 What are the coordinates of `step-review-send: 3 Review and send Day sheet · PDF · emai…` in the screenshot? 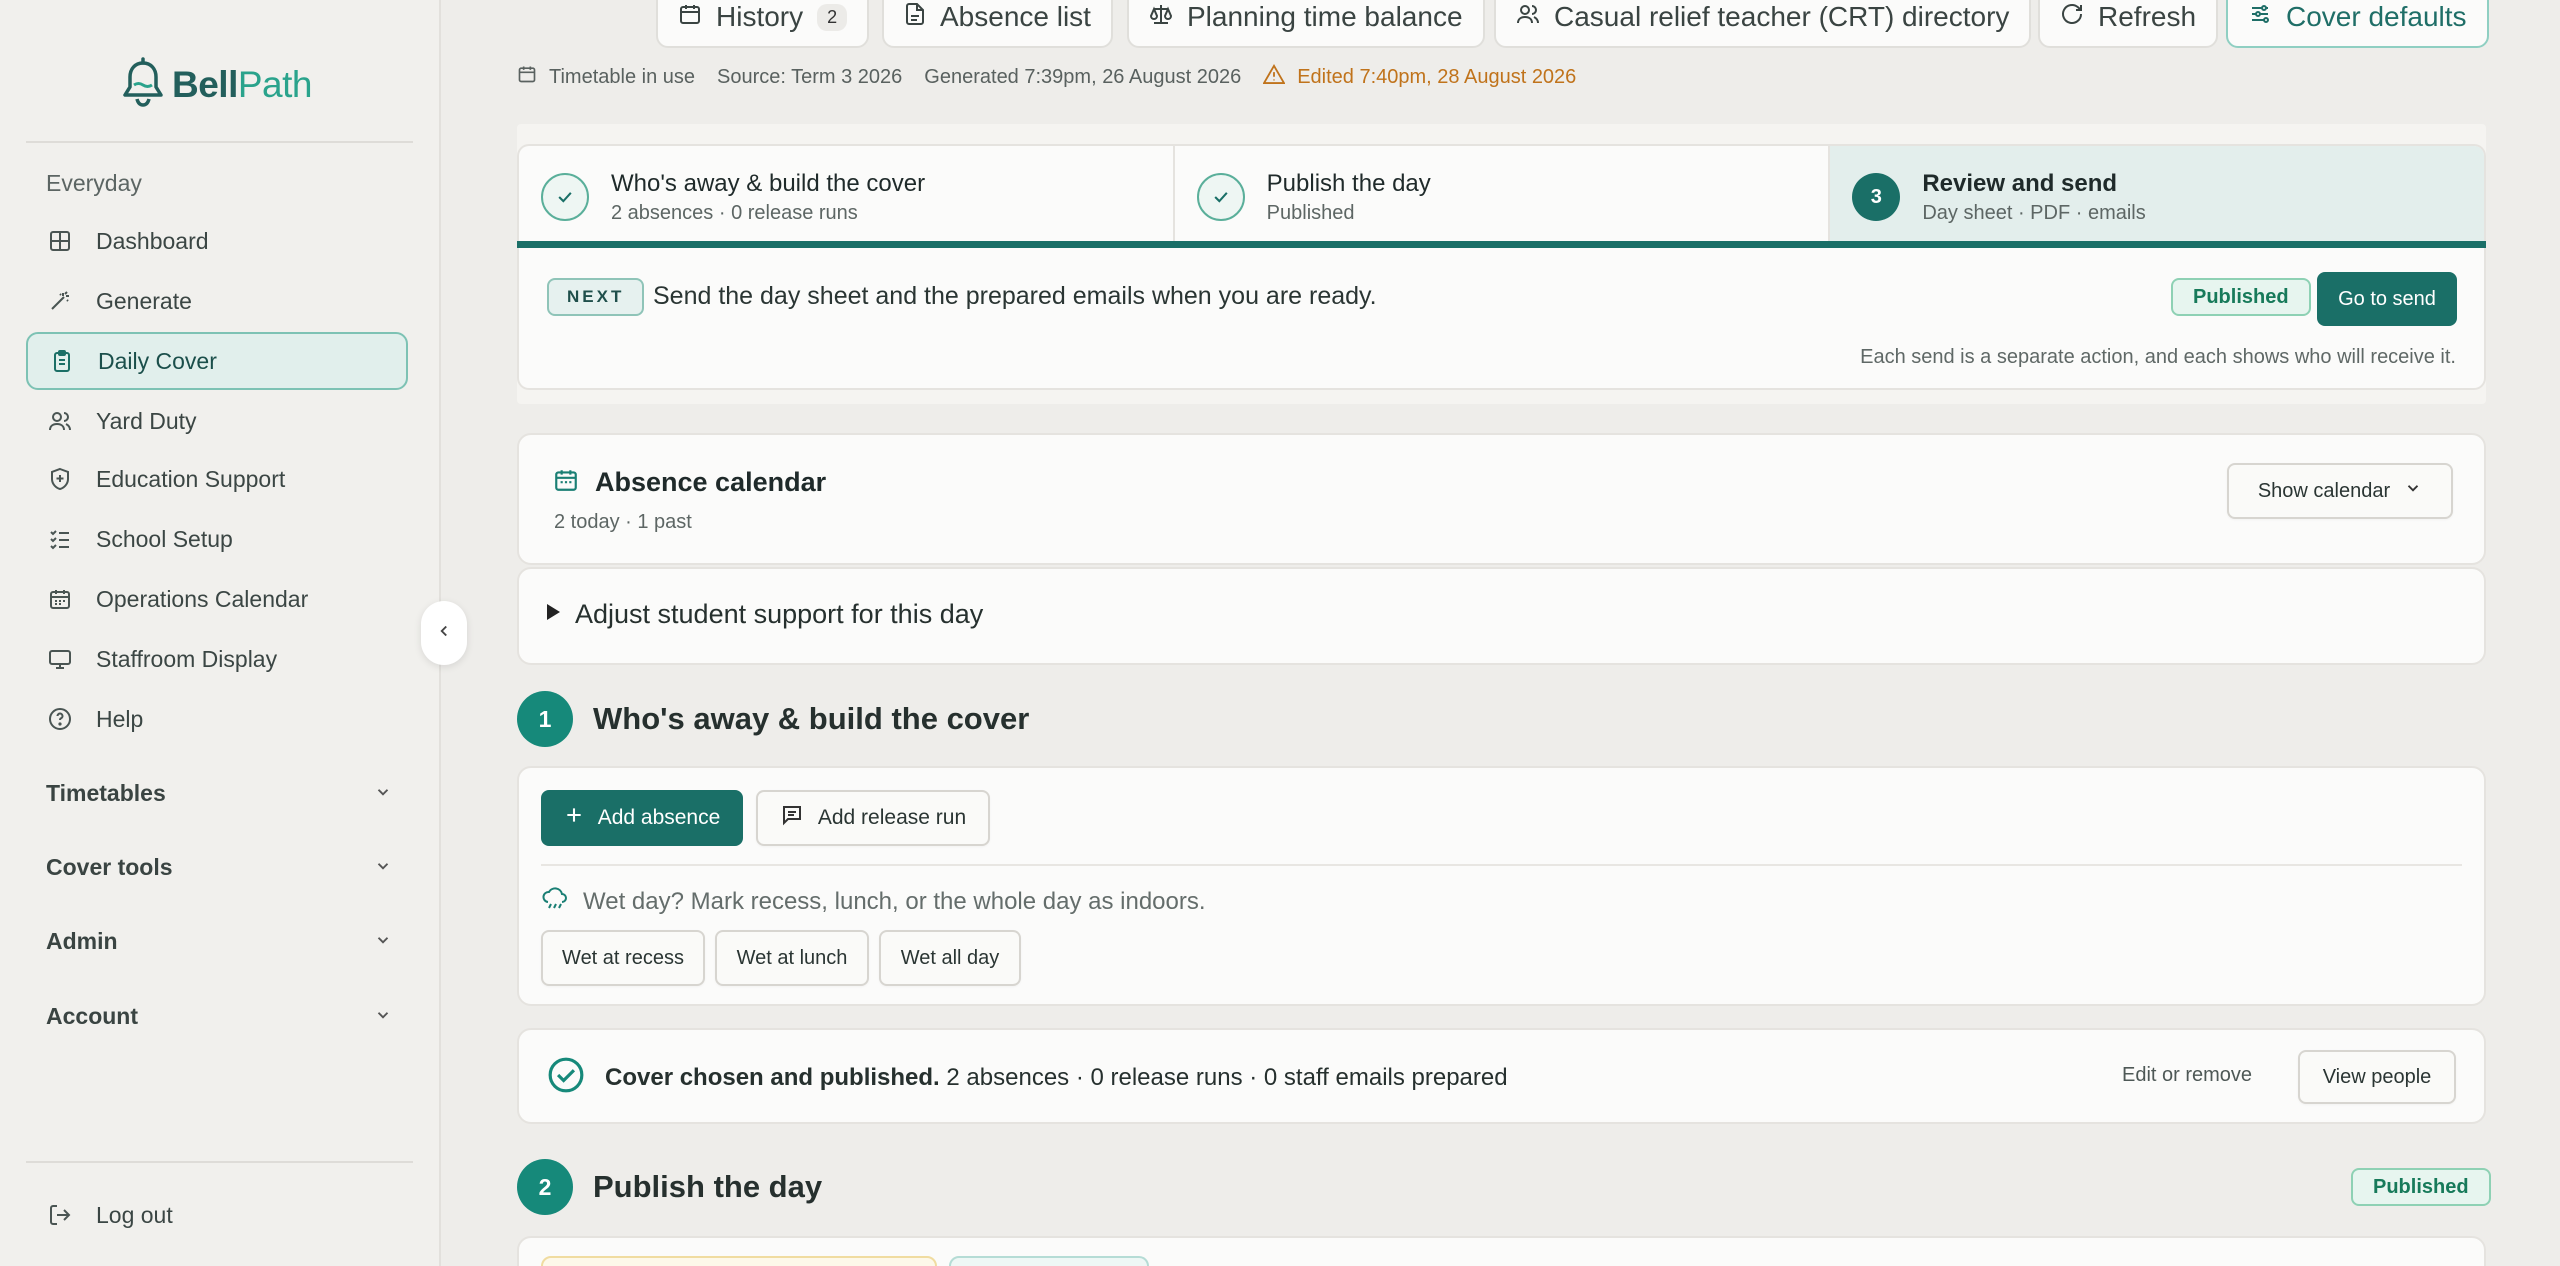 It's located at (2157, 197).